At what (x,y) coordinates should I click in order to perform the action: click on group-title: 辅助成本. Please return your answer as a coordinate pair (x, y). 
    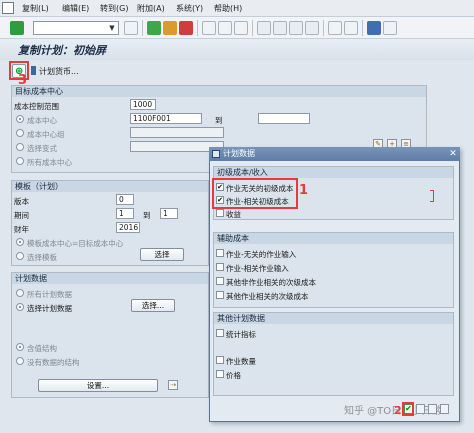
    Looking at the image, I should click on (333, 238).